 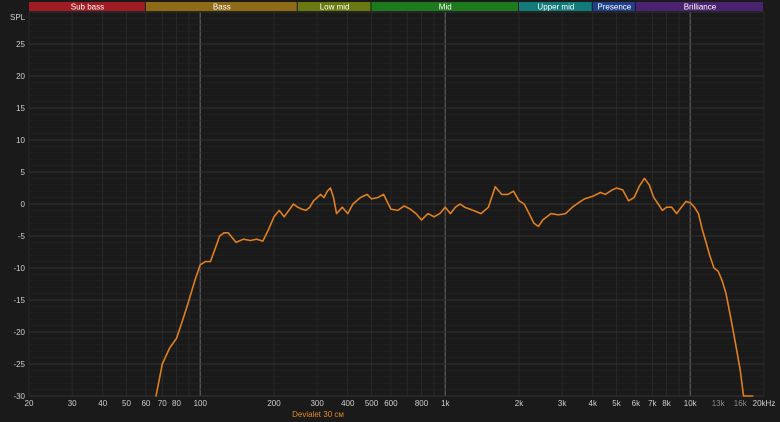 I want to click on y-tick-7: -10, so click(x=19, y=268).